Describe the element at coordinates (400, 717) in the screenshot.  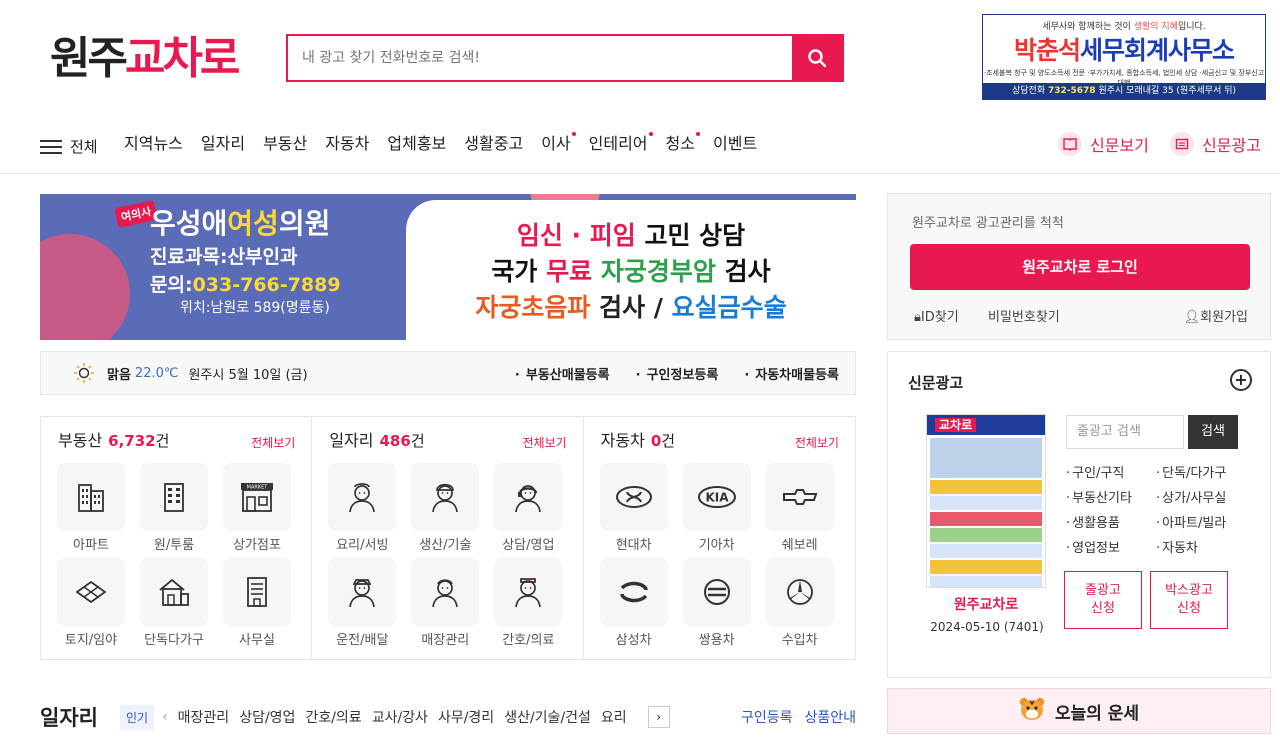
I see `job-tag: 교사/강사` at that location.